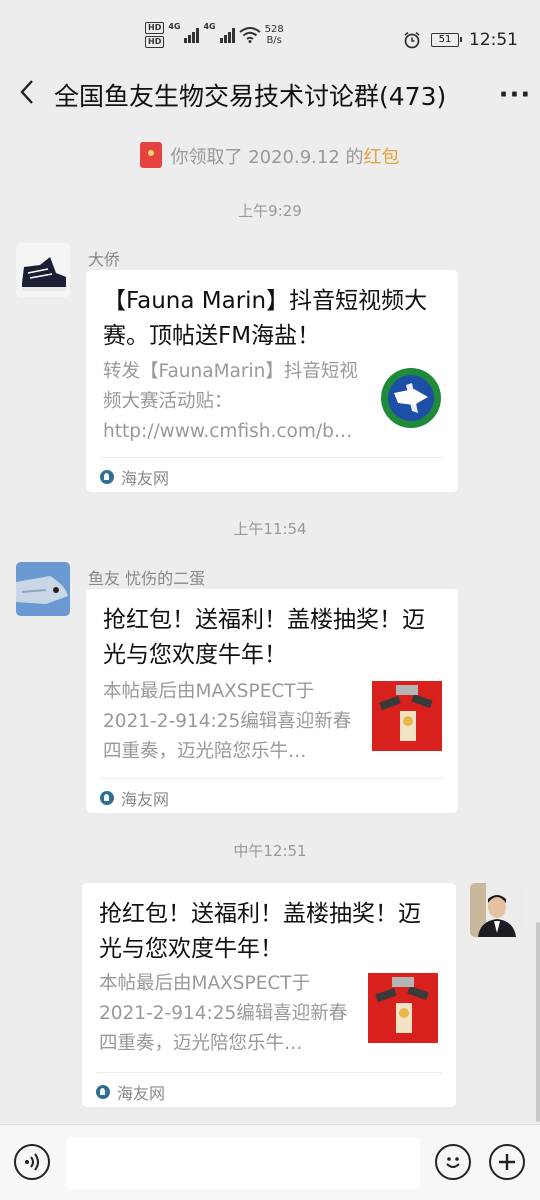 The height and width of the screenshot is (1200, 540). What do you see at coordinates (265, 318) in the screenshot?
I see `card-title: 【Fauna Marin】抖音短视频大赛。顶帖送FM海盐！` at bounding box center [265, 318].